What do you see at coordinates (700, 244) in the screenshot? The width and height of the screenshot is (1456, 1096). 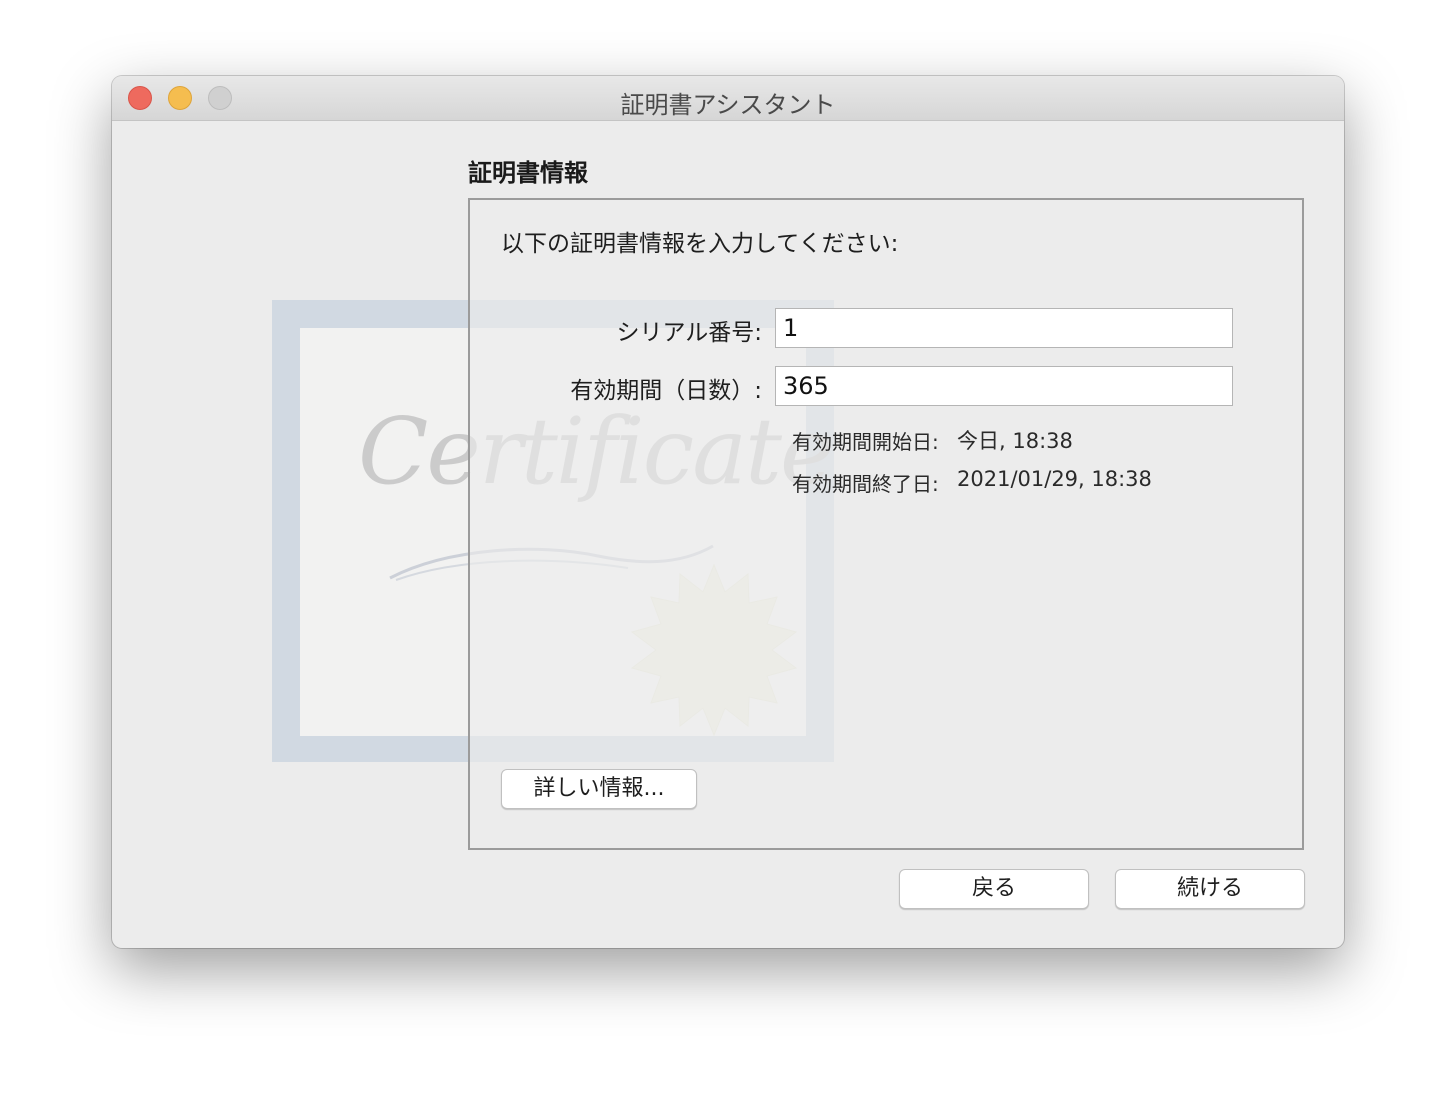 I see `instructions-text: 以下の証明書情報を入力してください:` at bounding box center [700, 244].